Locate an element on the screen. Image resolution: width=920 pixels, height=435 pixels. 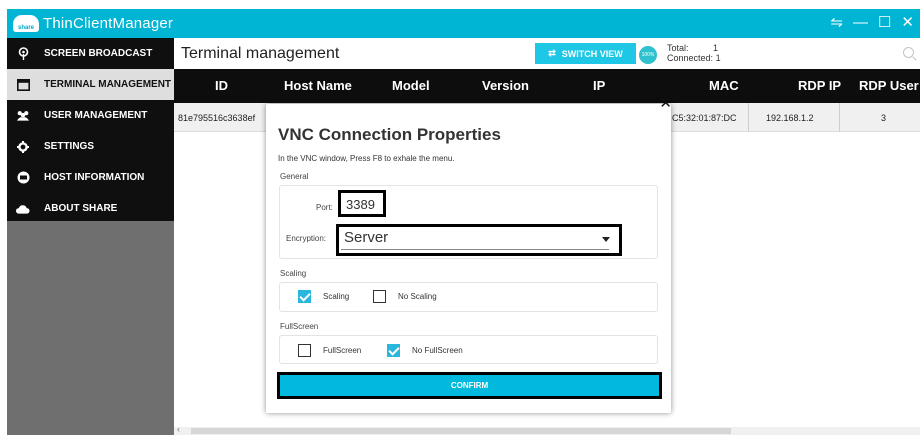
scroll-left-icon: ‹ is located at coordinates (178, 429).